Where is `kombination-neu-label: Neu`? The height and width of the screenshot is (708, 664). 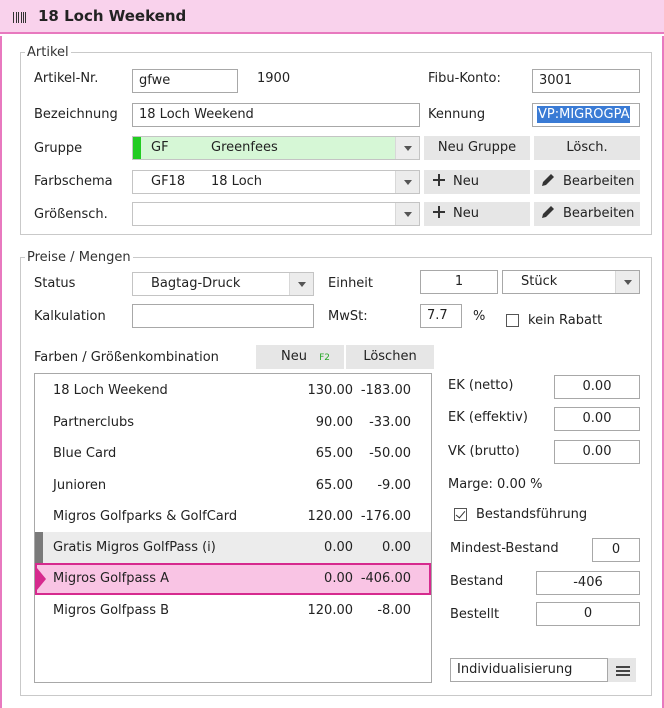 kombination-neu-label: Neu is located at coordinates (294, 356).